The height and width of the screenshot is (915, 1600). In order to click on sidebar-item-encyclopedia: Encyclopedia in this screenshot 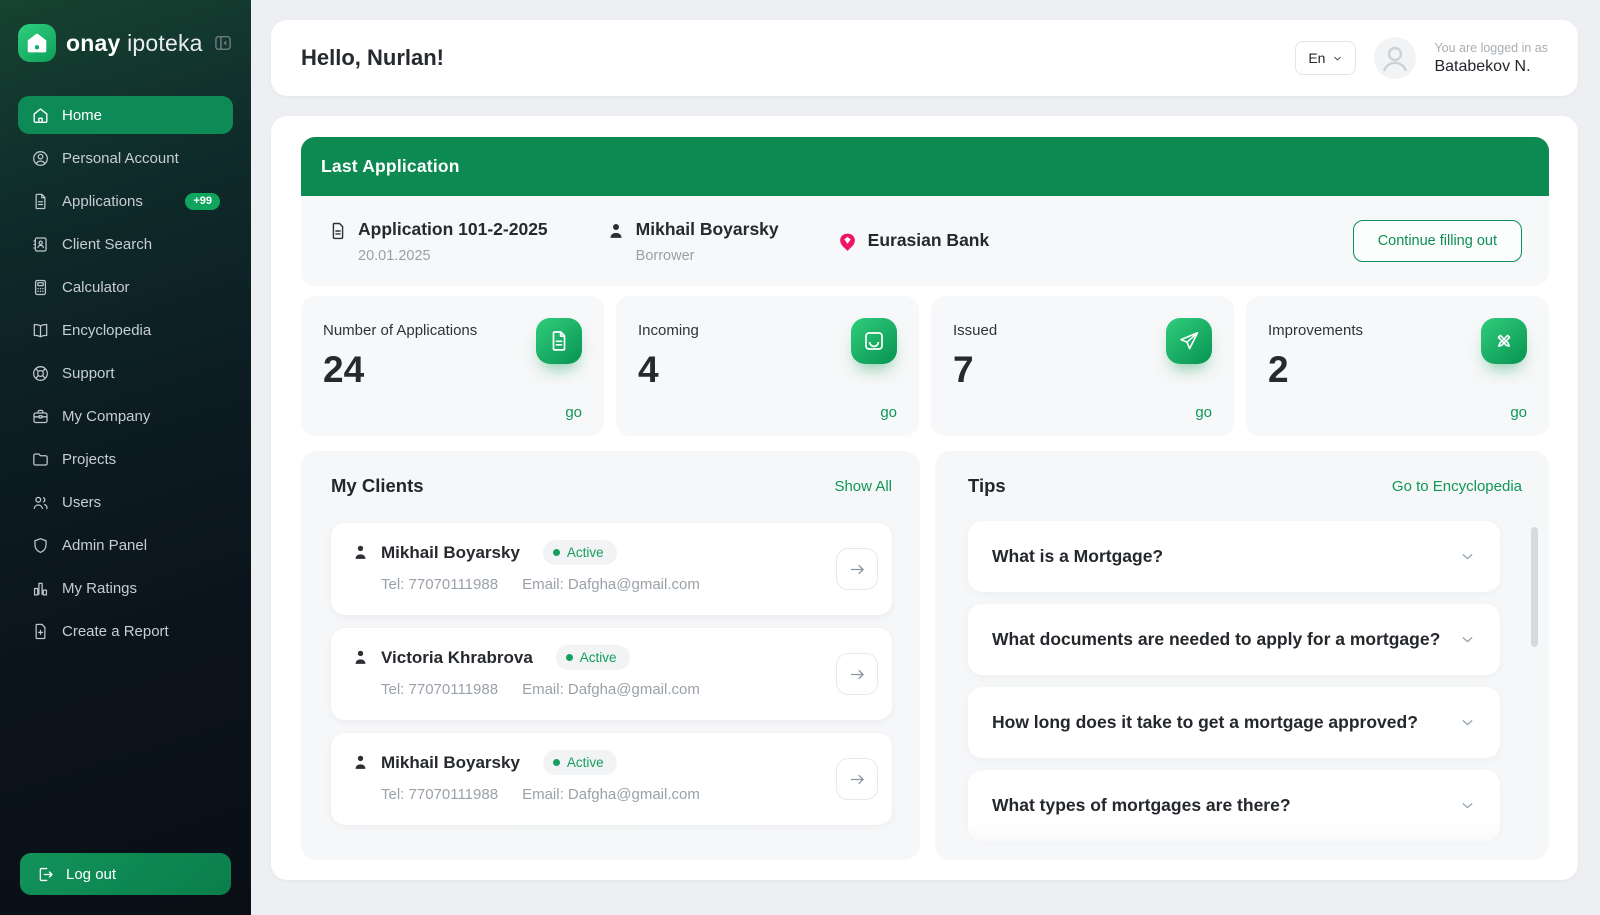, I will do `click(125, 330)`.